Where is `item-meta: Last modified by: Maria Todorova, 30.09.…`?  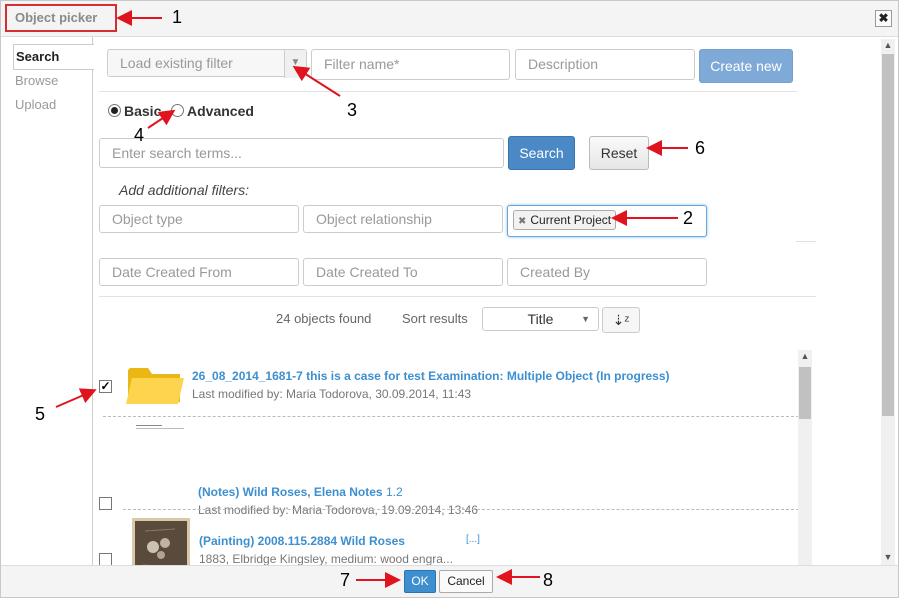
item-meta: Last modified by: Maria Todorova, 30.09.… is located at coordinates (332, 394).